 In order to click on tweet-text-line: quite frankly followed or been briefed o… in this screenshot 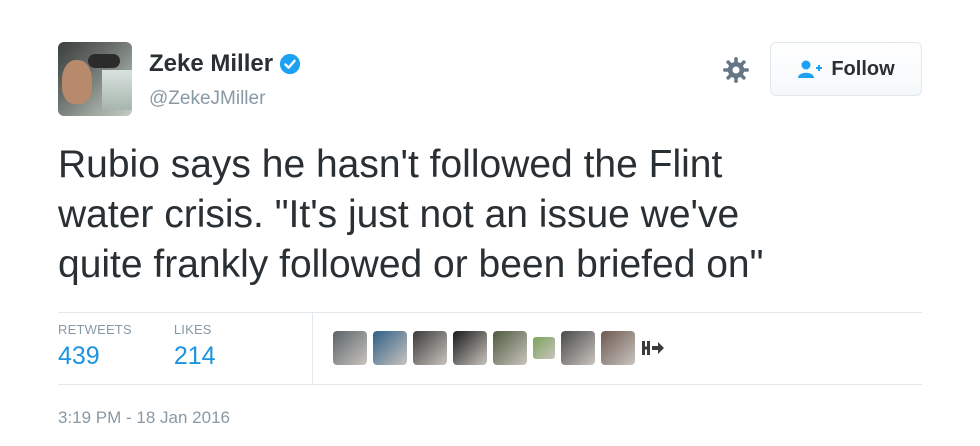, I will do `click(411, 264)`.